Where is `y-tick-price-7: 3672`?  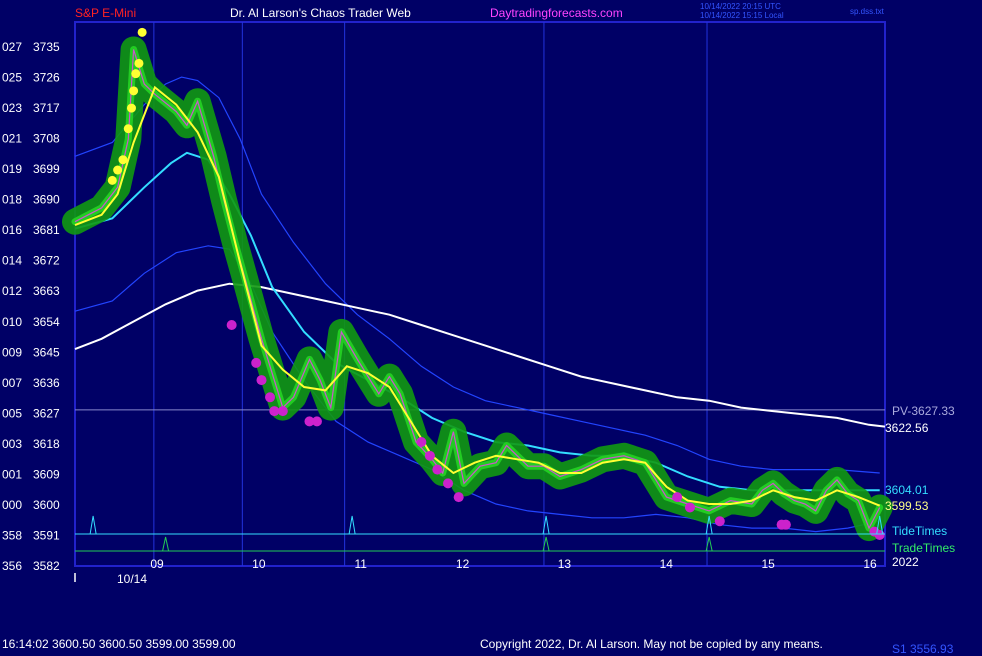
y-tick-price-7: 3672 is located at coordinates (46, 261).